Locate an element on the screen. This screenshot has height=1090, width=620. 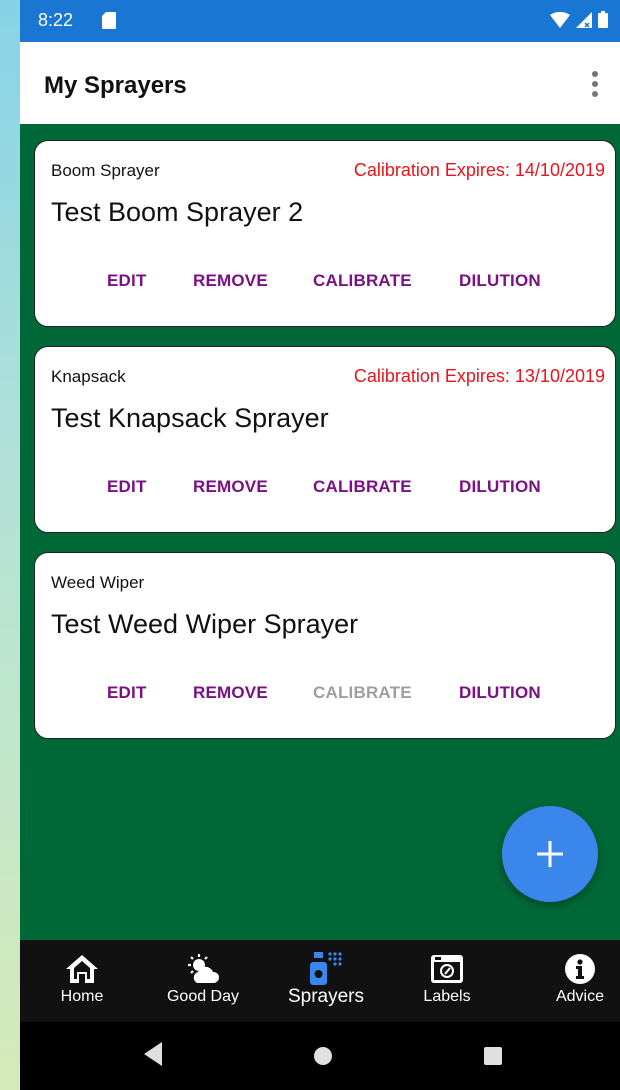
nav-label: Good Day is located at coordinates (203, 996).